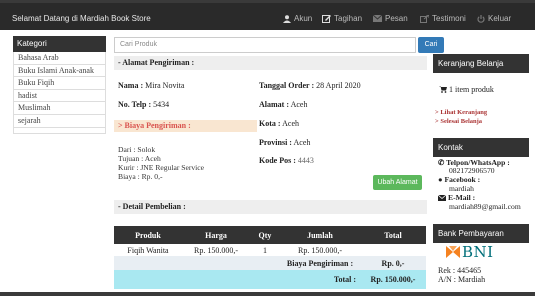  I want to click on bni-logo: BNI, so click(470, 252).